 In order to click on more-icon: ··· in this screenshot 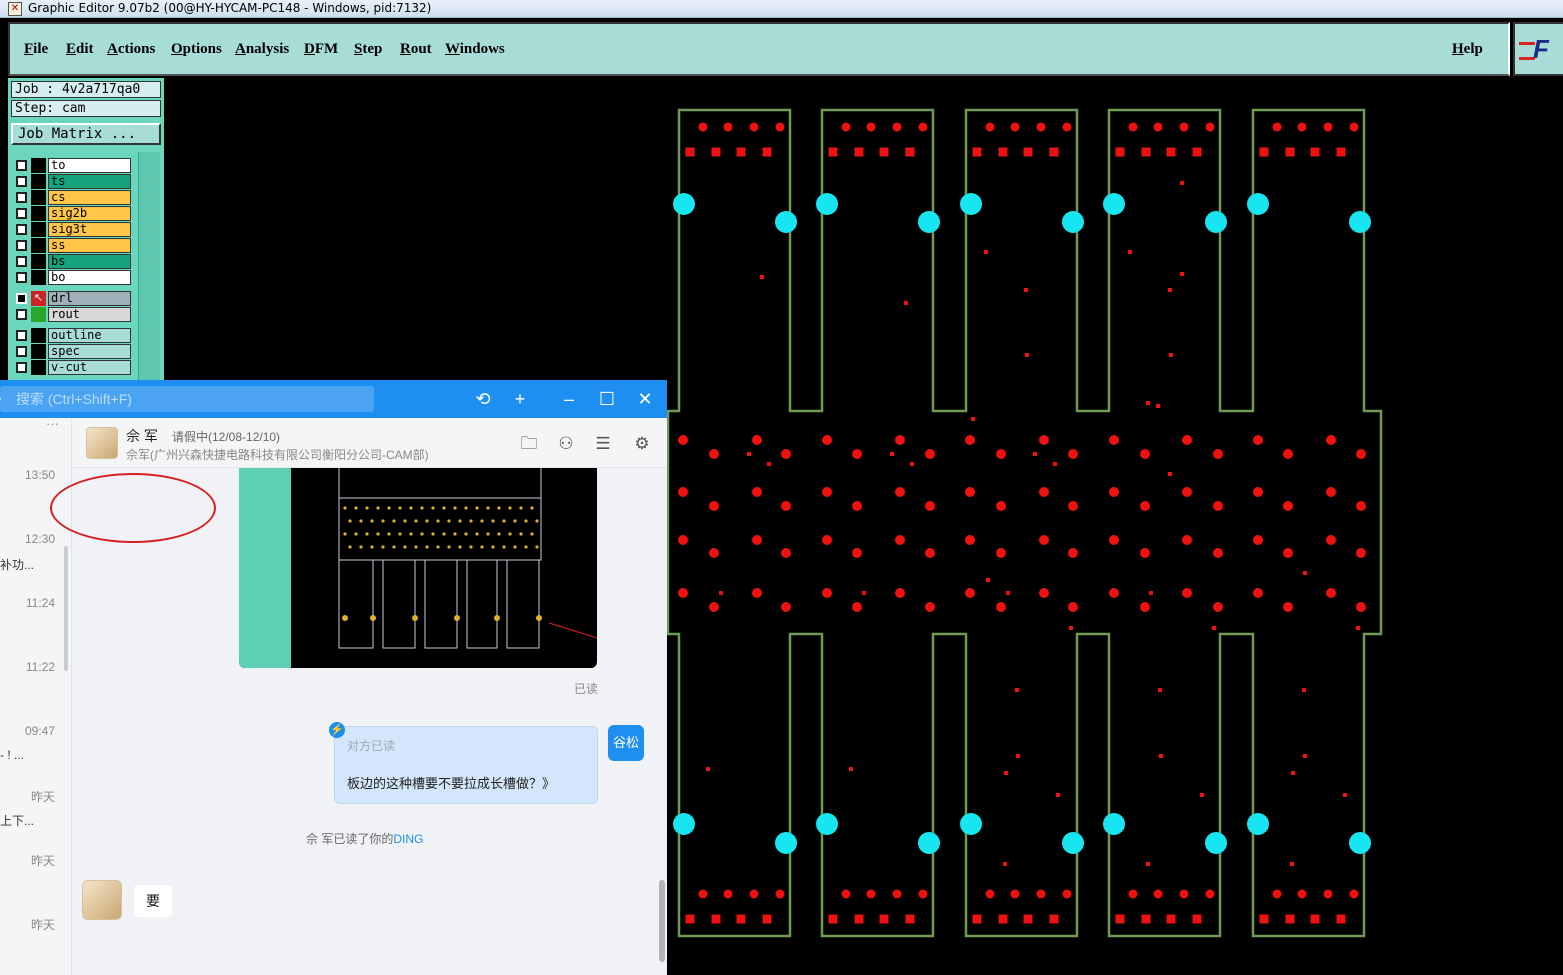, I will do `click(52, 423)`.